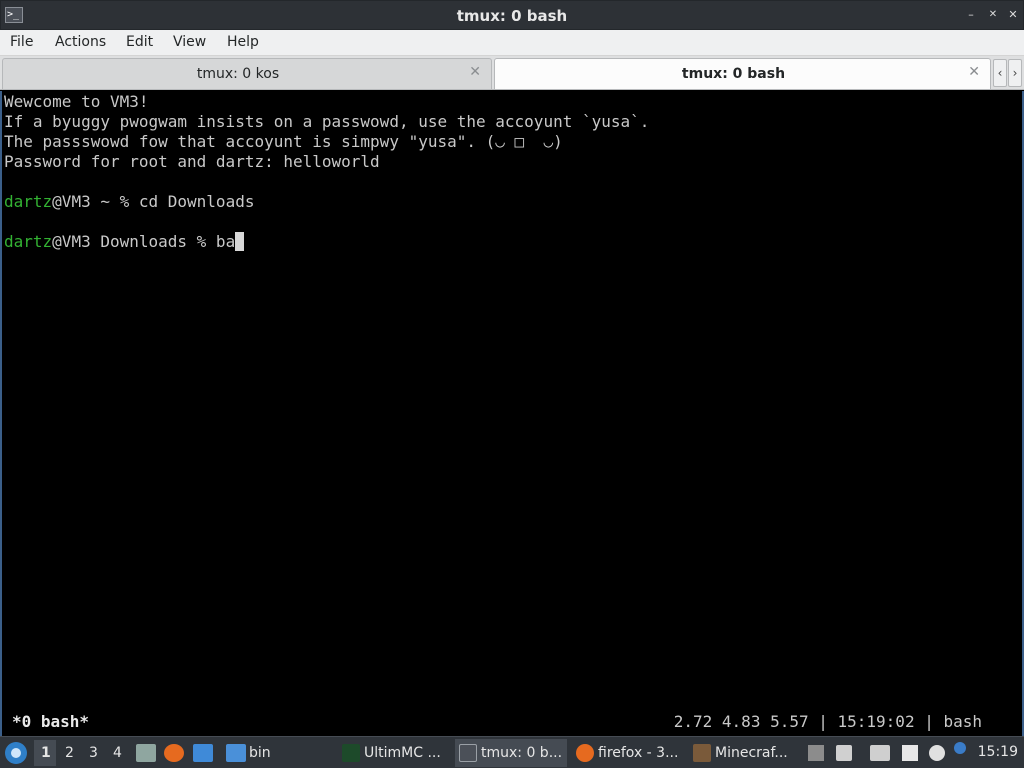 The width and height of the screenshot is (1024, 768). Describe the element at coordinates (192, 161) in the screenshot. I see `motd-line: Password for root and dartz: helloworld` at that location.